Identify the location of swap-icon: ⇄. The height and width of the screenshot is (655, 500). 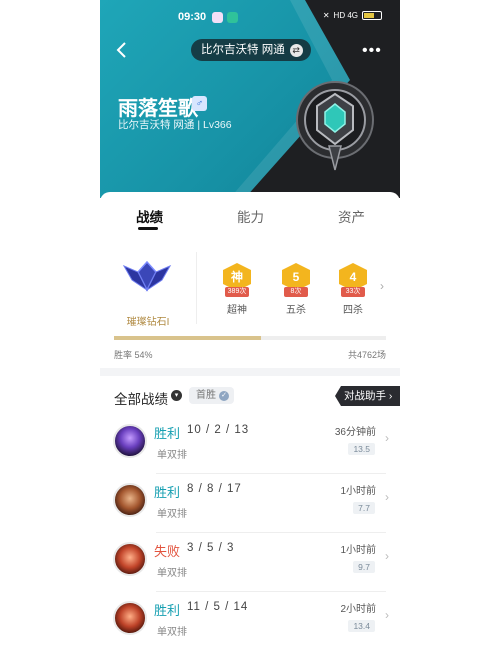
(296, 50).